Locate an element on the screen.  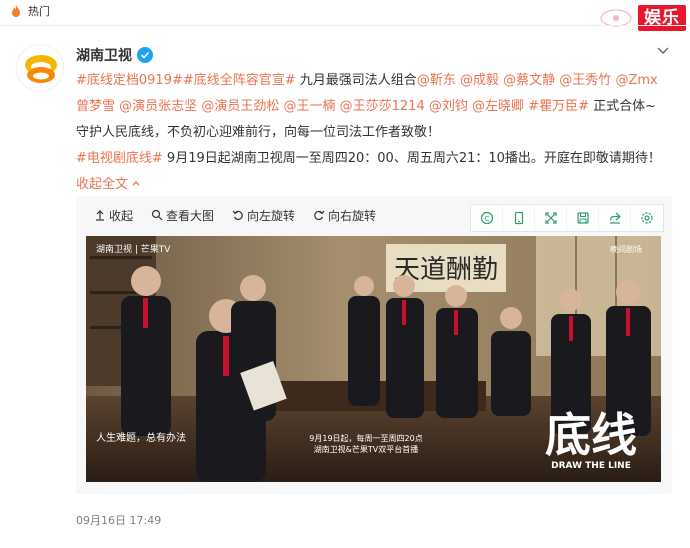
mention-link: @靳东 is located at coordinates (436, 80).